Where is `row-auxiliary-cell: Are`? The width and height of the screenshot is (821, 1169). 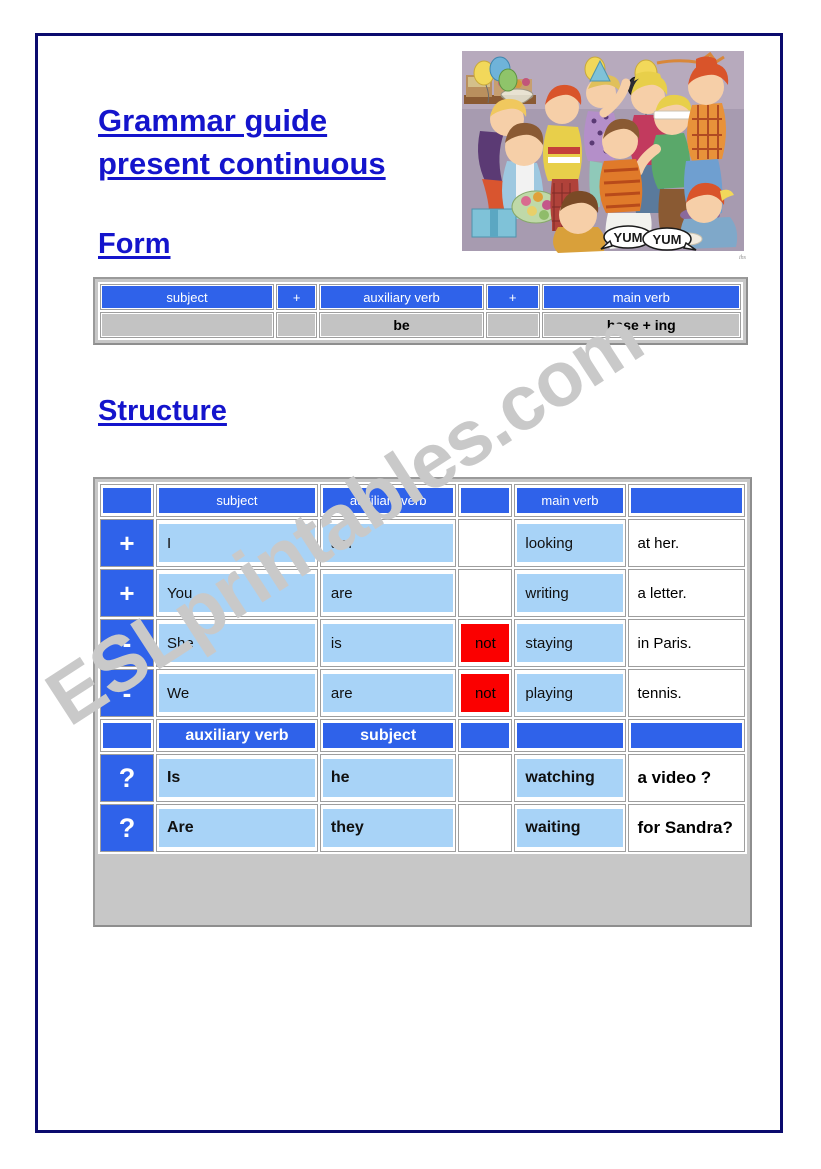 row-auxiliary-cell: Are is located at coordinates (236, 828).